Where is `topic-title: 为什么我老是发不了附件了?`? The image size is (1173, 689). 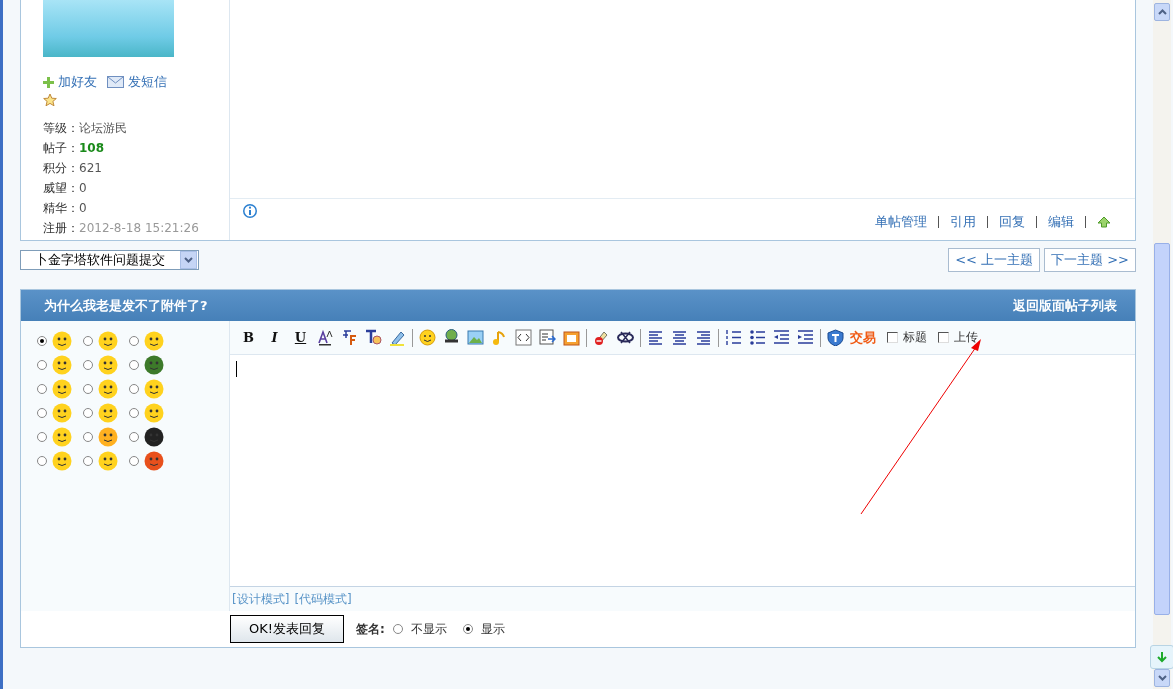 topic-title: 为什么我老是发不了附件了? is located at coordinates (126, 305).